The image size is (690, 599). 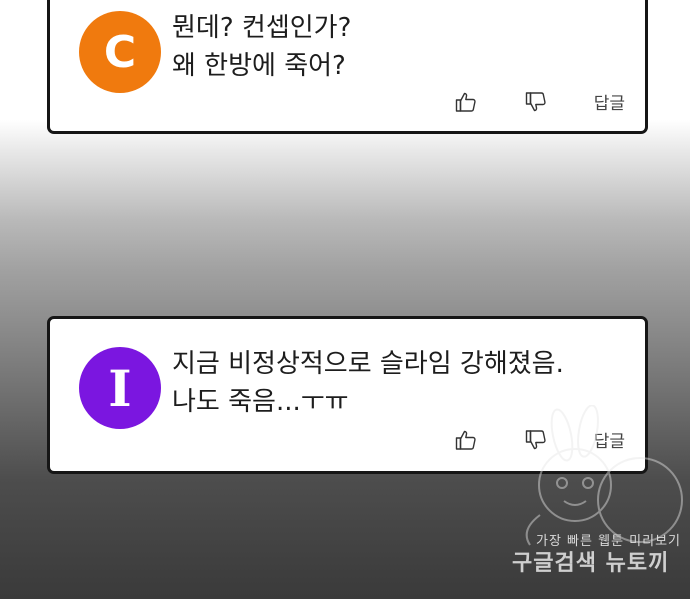 What do you see at coordinates (262, 28) in the screenshot?
I see `comment-line: 뭔데? 컨셉인가?` at bounding box center [262, 28].